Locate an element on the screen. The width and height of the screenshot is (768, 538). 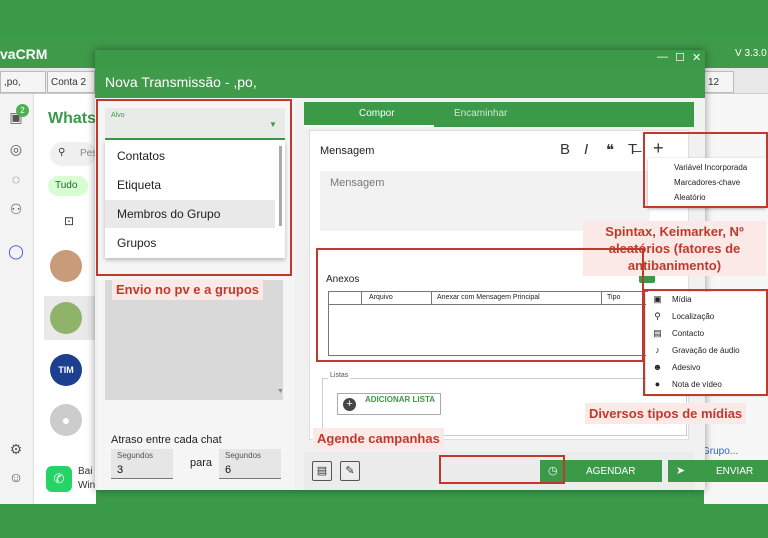
strikethrough-button: T̶ is located at coordinates (632, 149).